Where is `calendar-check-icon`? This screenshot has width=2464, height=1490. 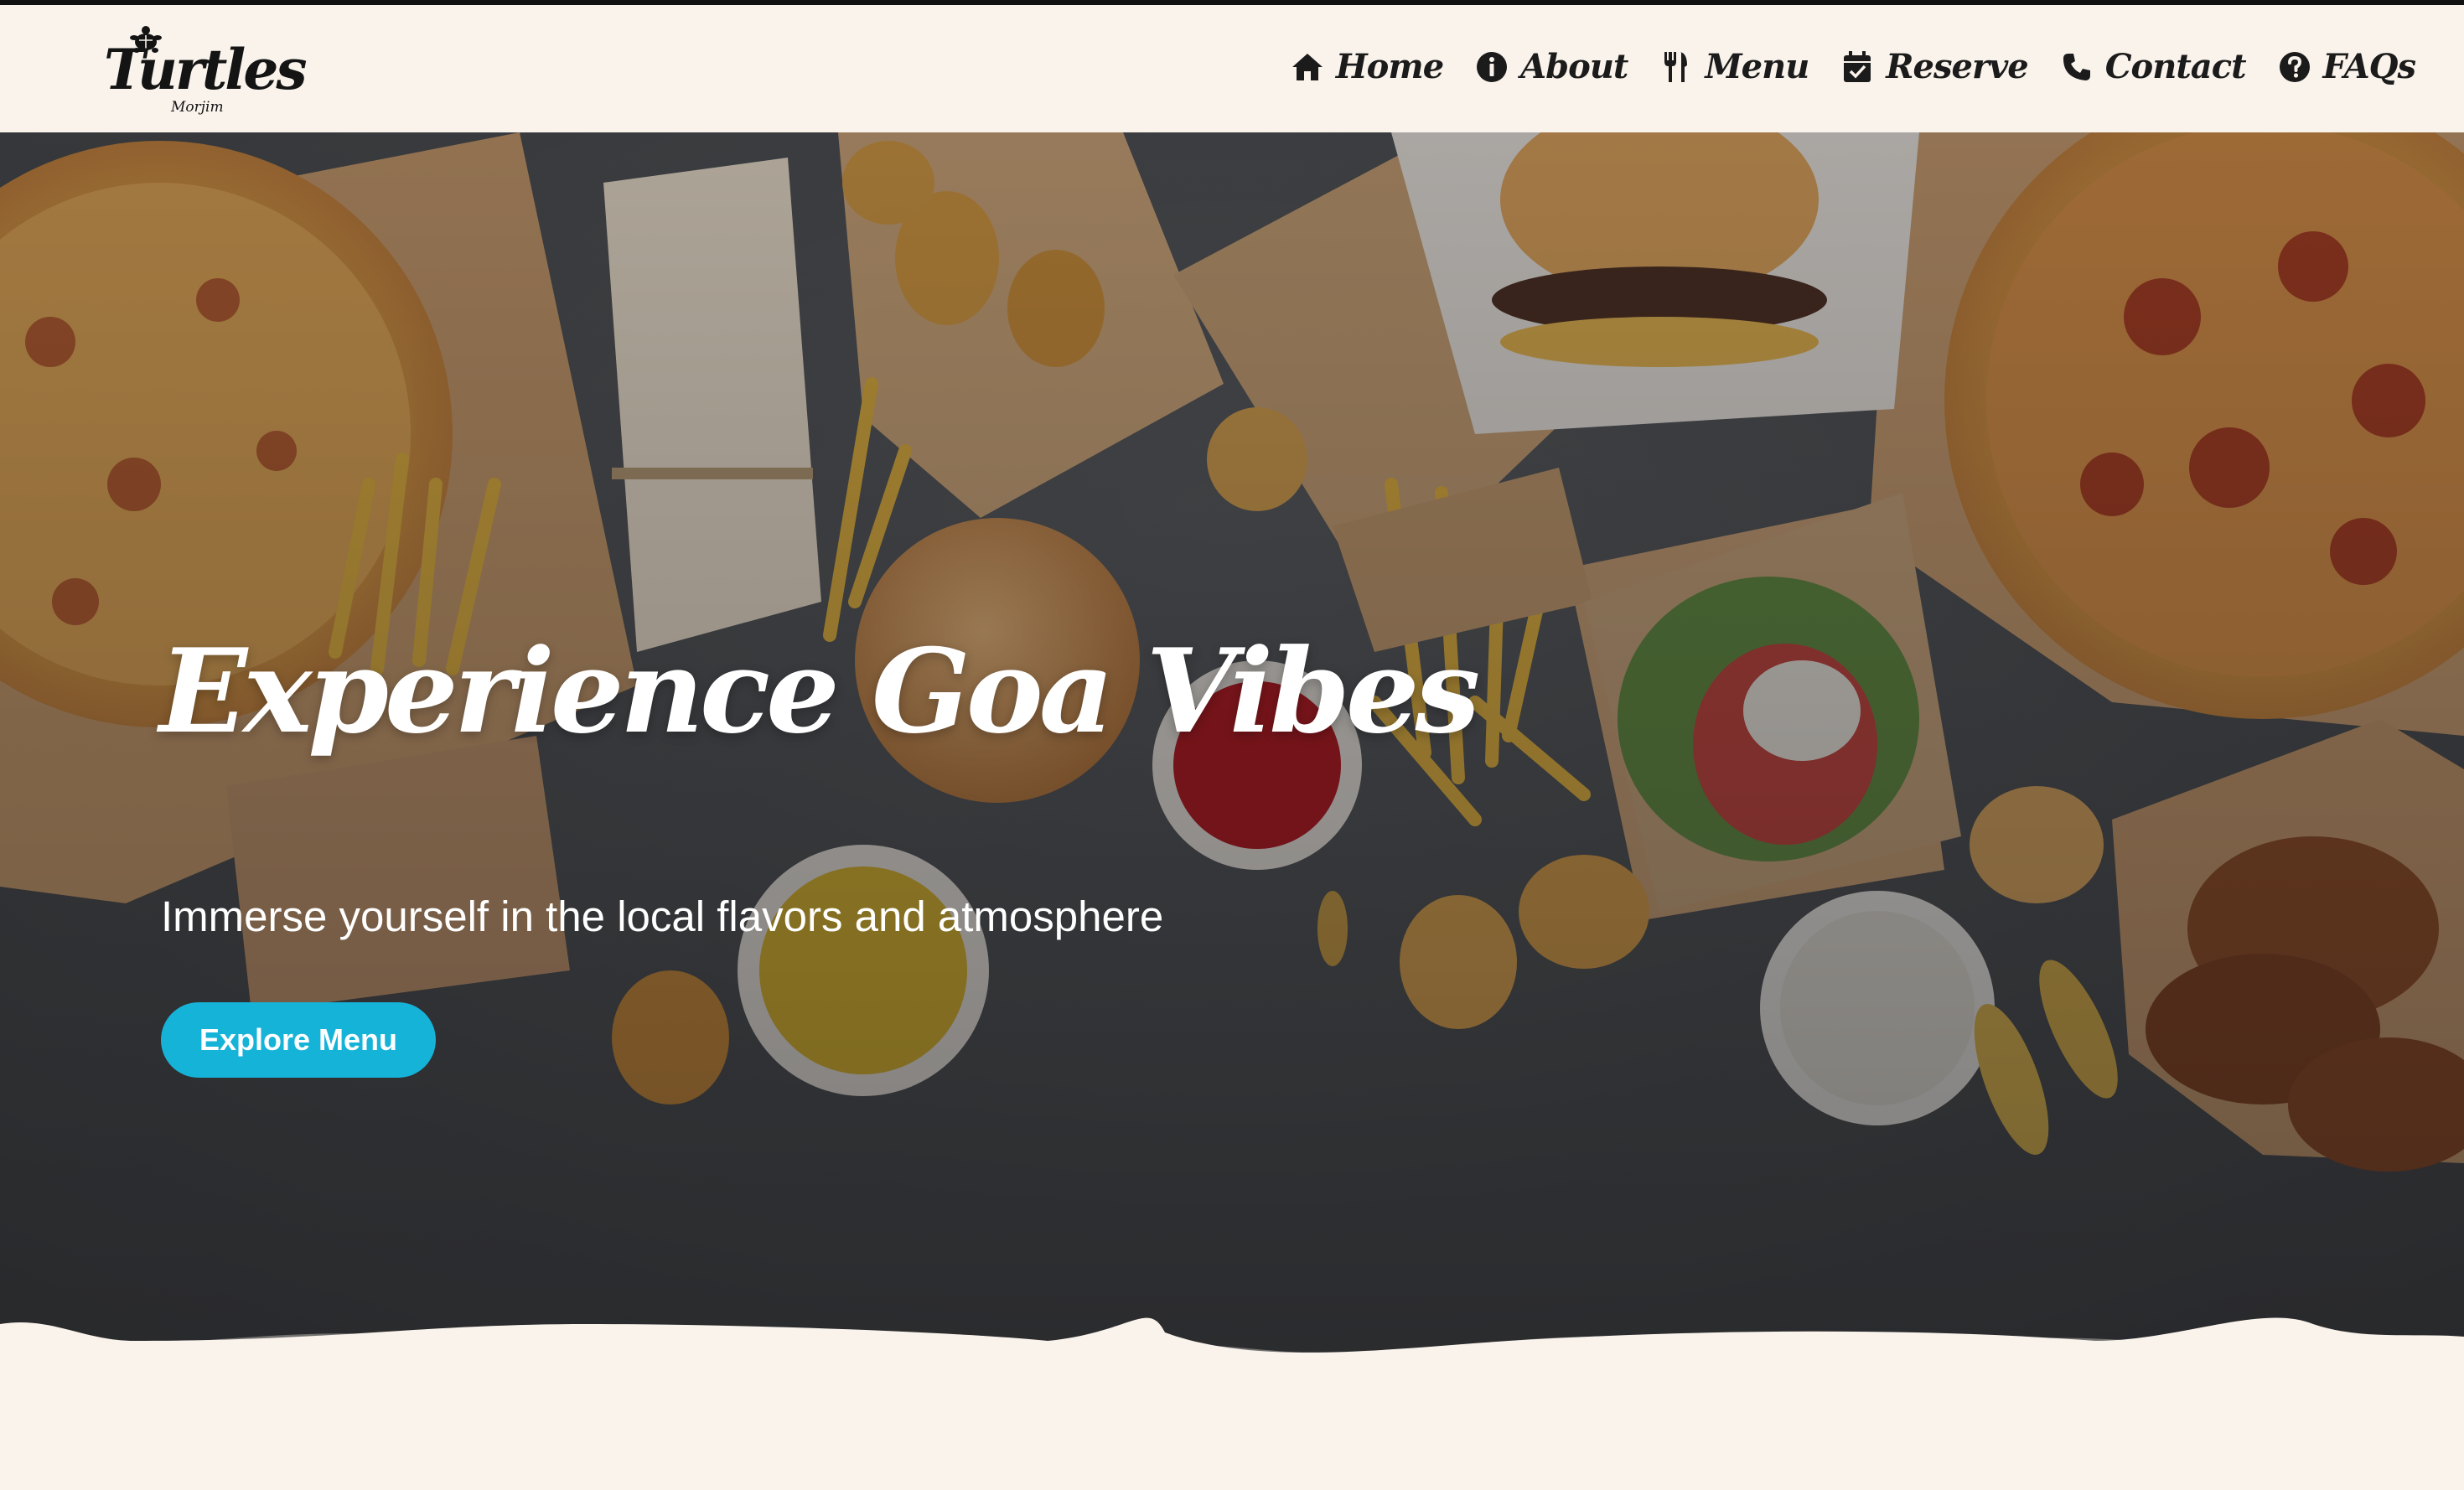 calendar-check-icon is located at coordinates (1857, 67).